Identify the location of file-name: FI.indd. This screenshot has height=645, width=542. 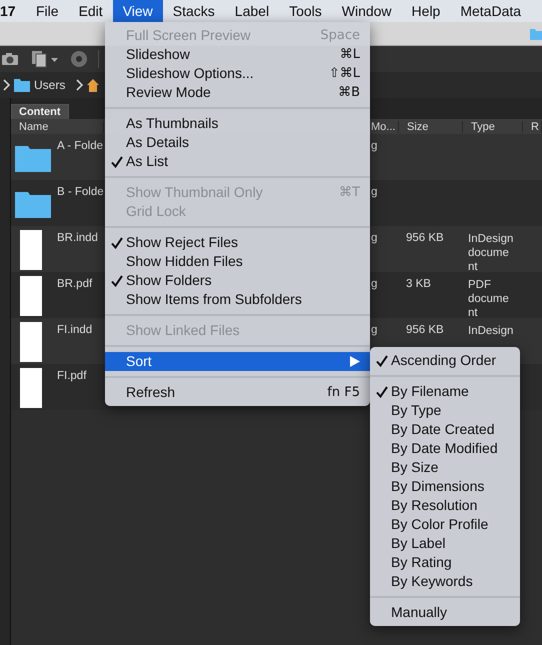
(74, 330).